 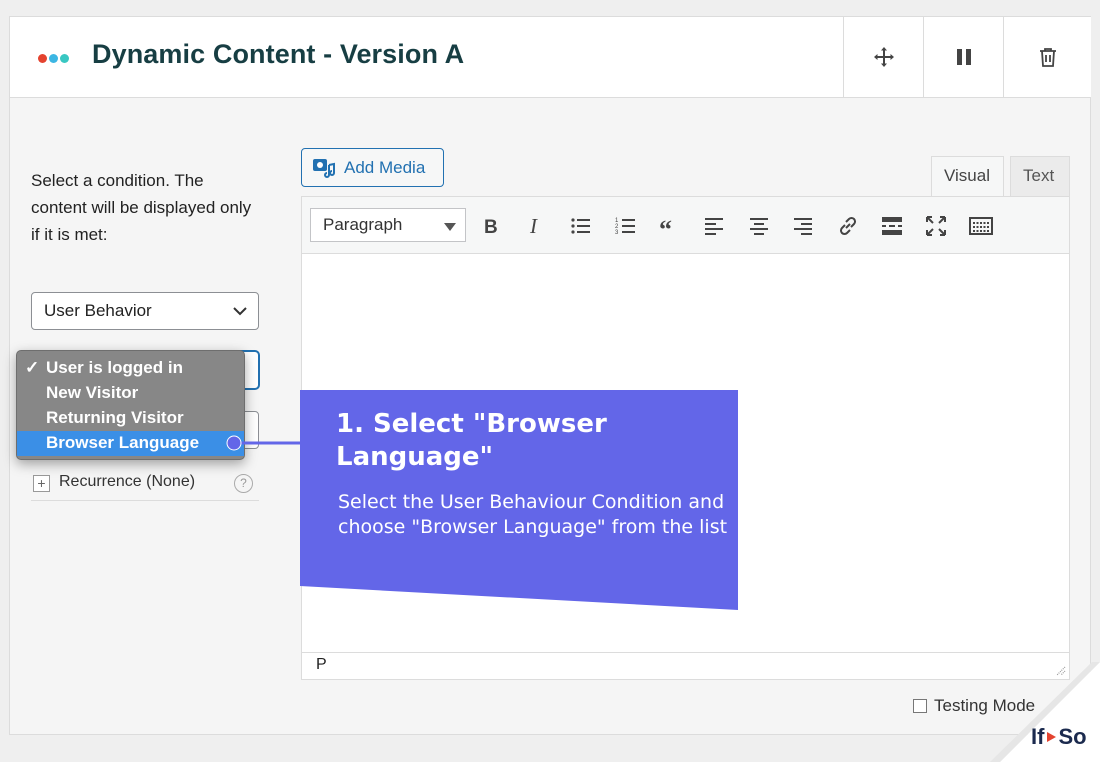 I want to click on link-icon, so click(x=848, y=226).